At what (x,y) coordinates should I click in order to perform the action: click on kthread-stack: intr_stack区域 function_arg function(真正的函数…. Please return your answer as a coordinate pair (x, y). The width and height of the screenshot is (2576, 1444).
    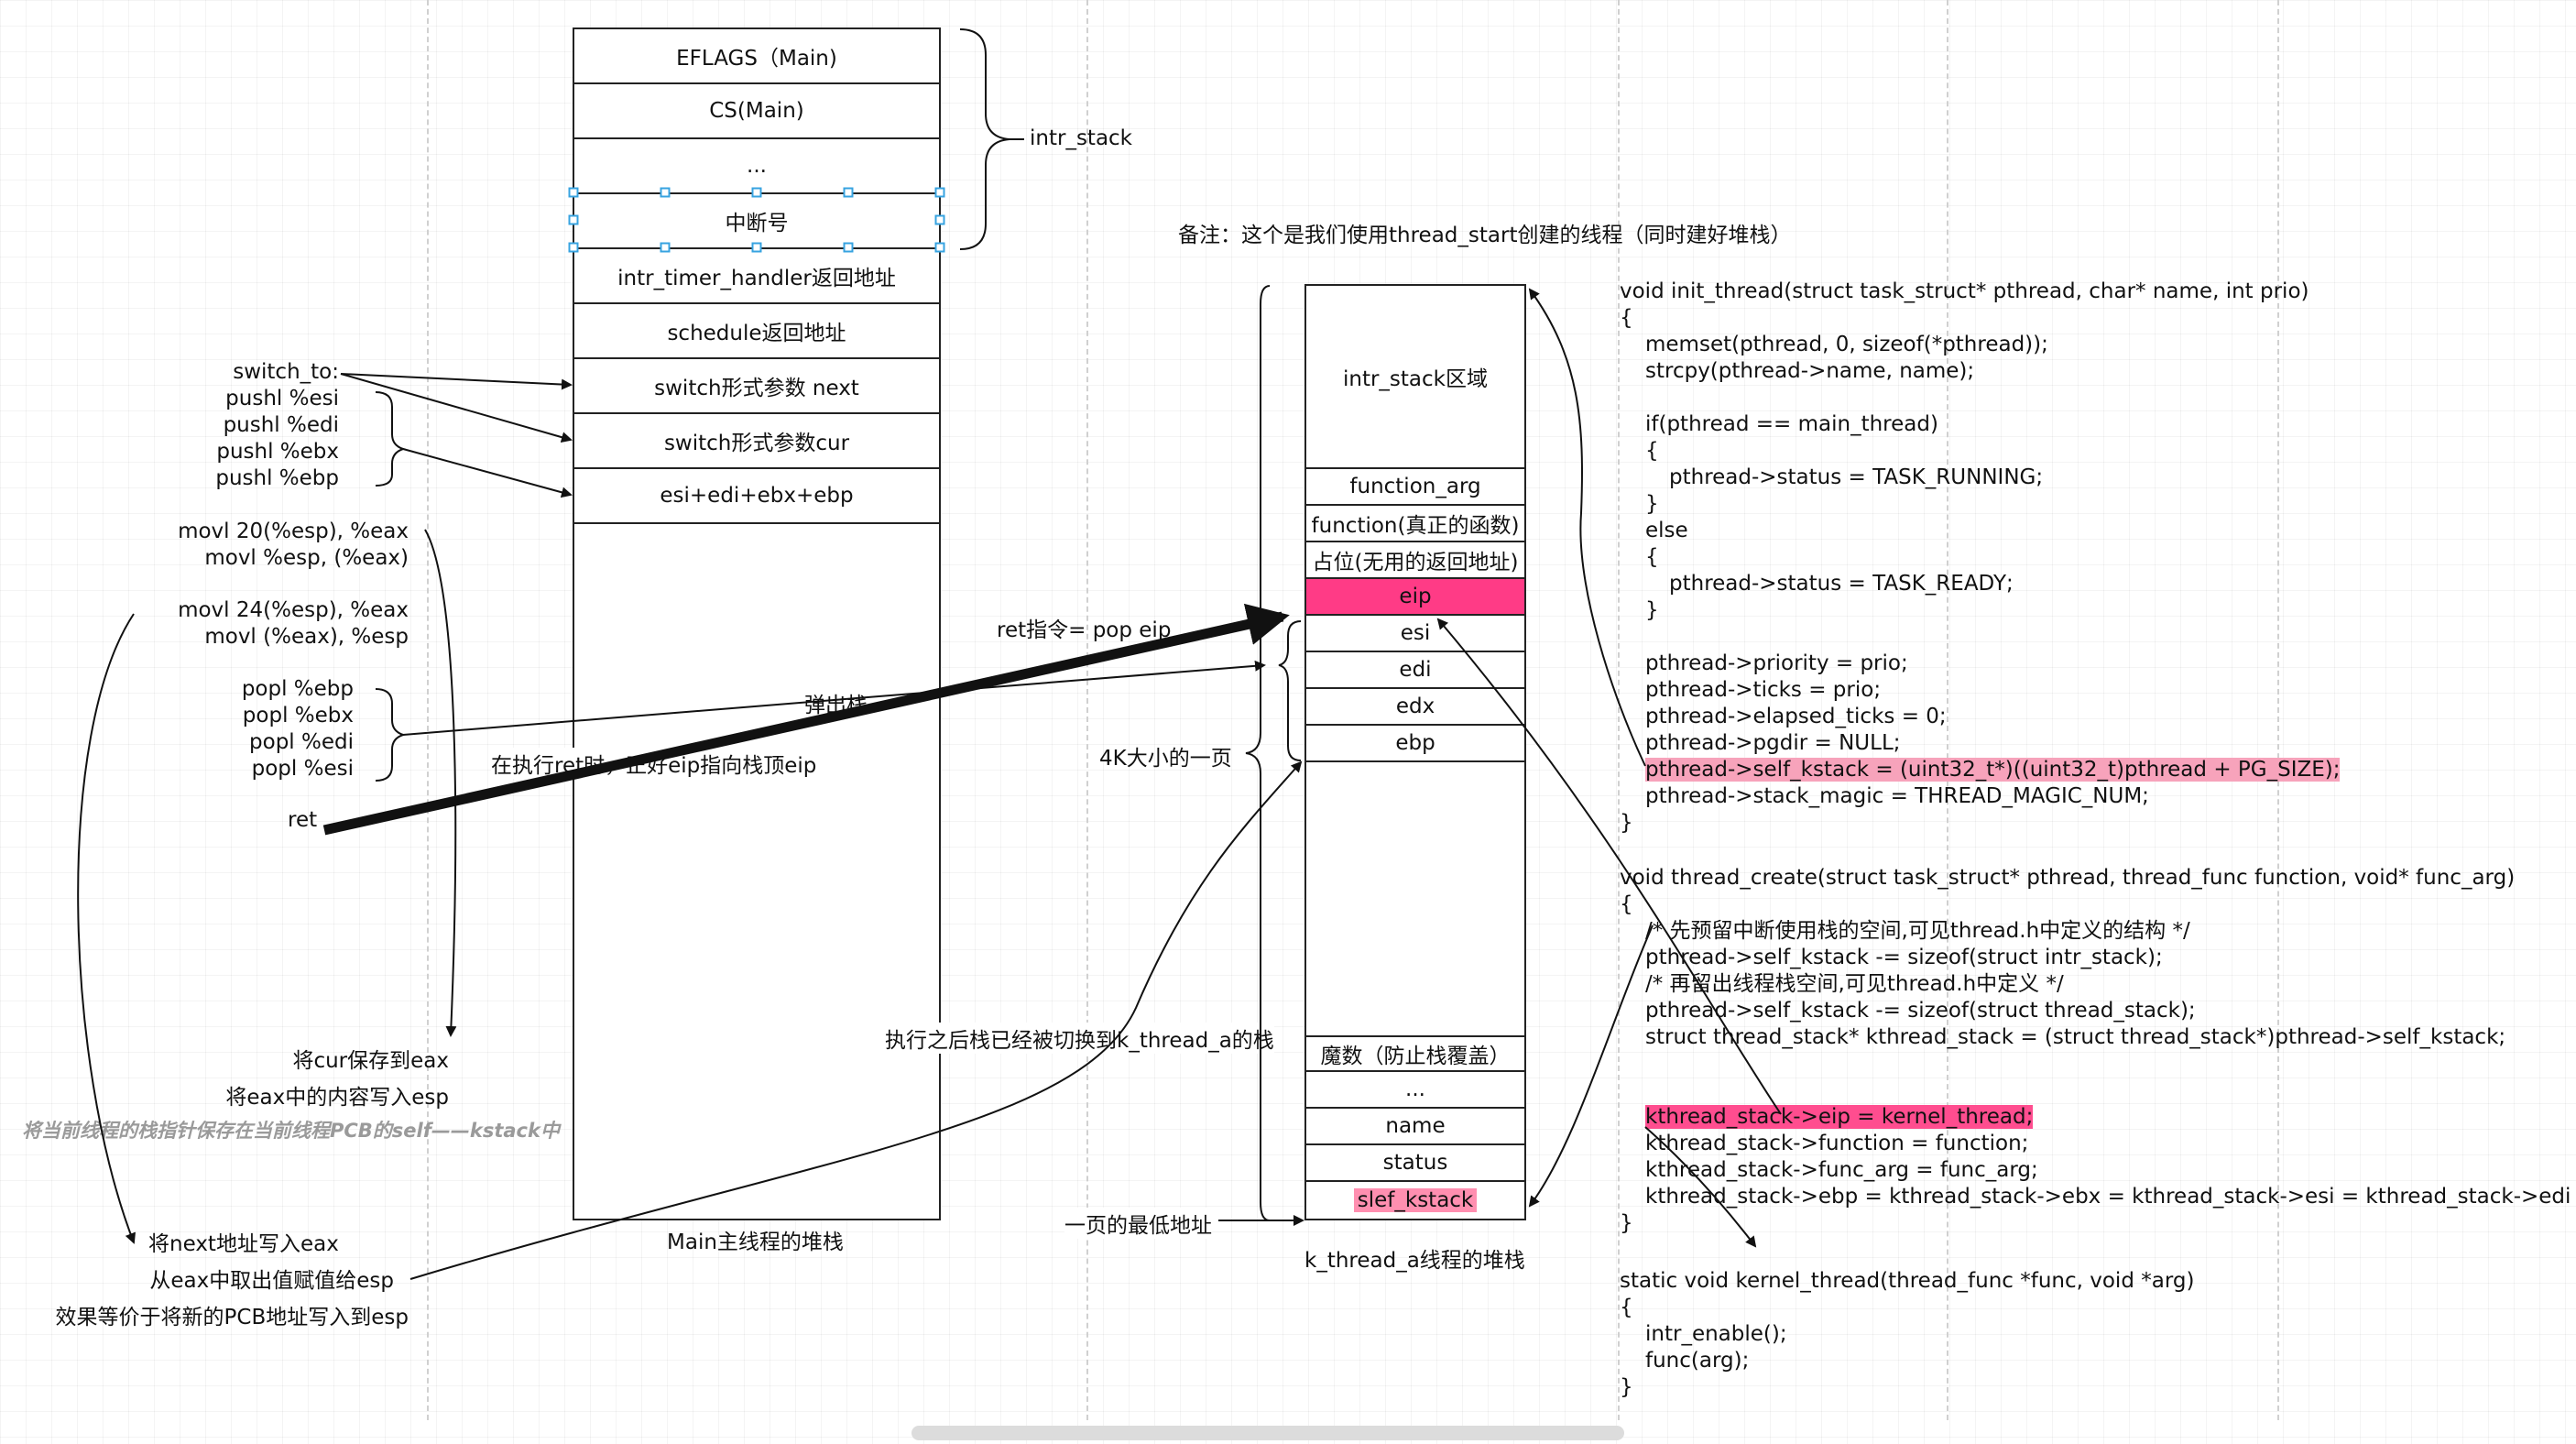
    Looking at the image, I should click on (1415, 752).